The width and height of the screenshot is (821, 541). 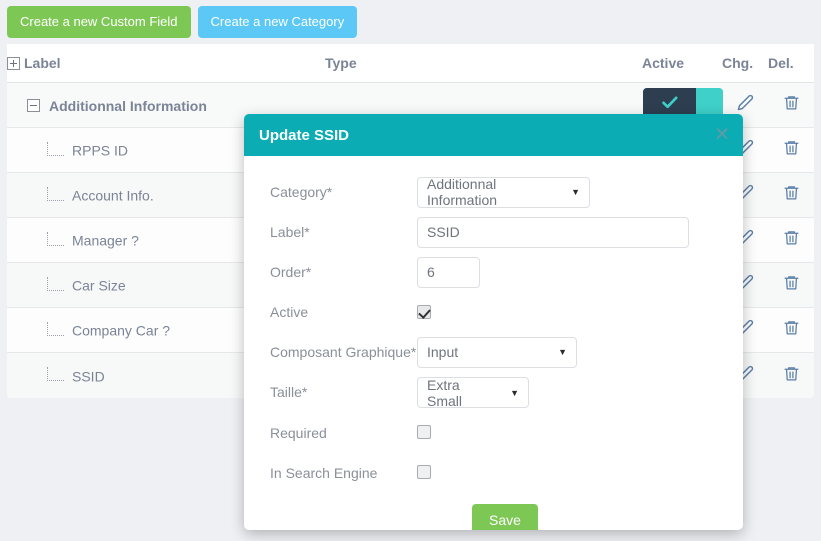 I want to click on create-category-button: Create a new Category, so click(x=277, y=22).